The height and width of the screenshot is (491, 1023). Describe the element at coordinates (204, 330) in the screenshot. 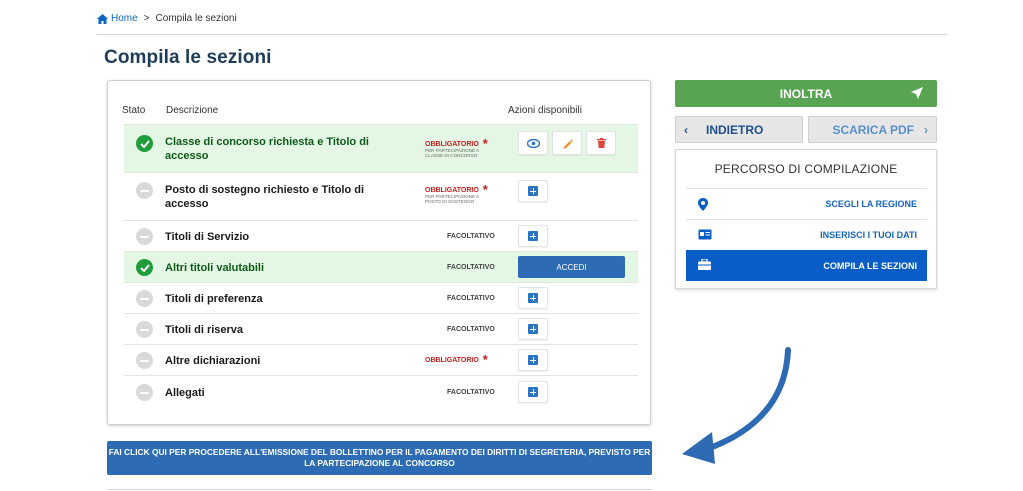

I see `row-description: Titoli di riserva` at that location.